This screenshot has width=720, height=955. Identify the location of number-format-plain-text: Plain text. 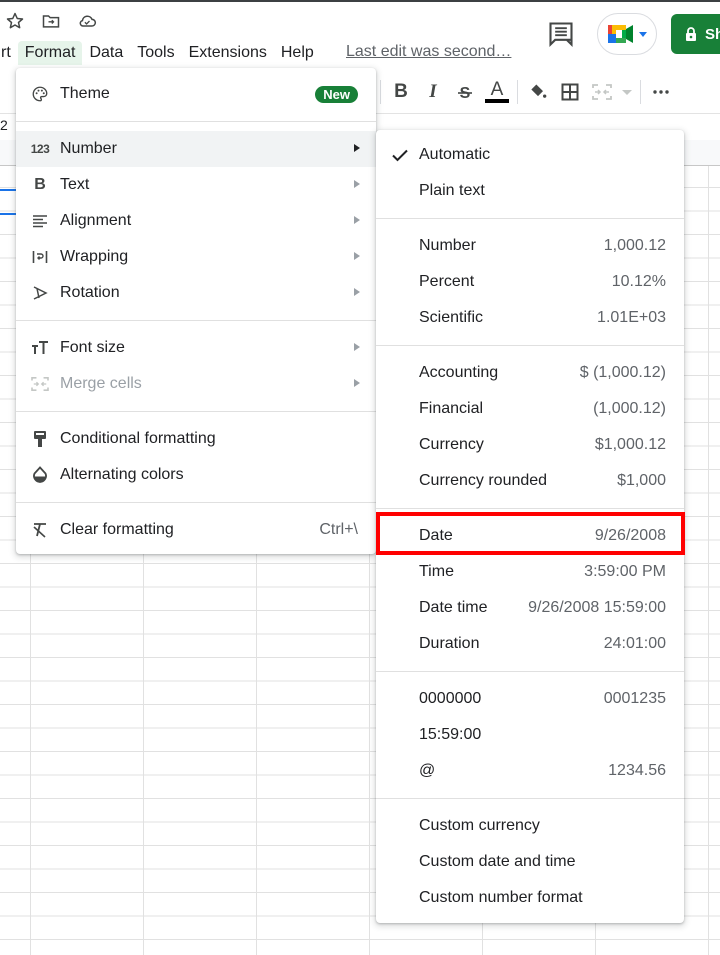
(530, 191).